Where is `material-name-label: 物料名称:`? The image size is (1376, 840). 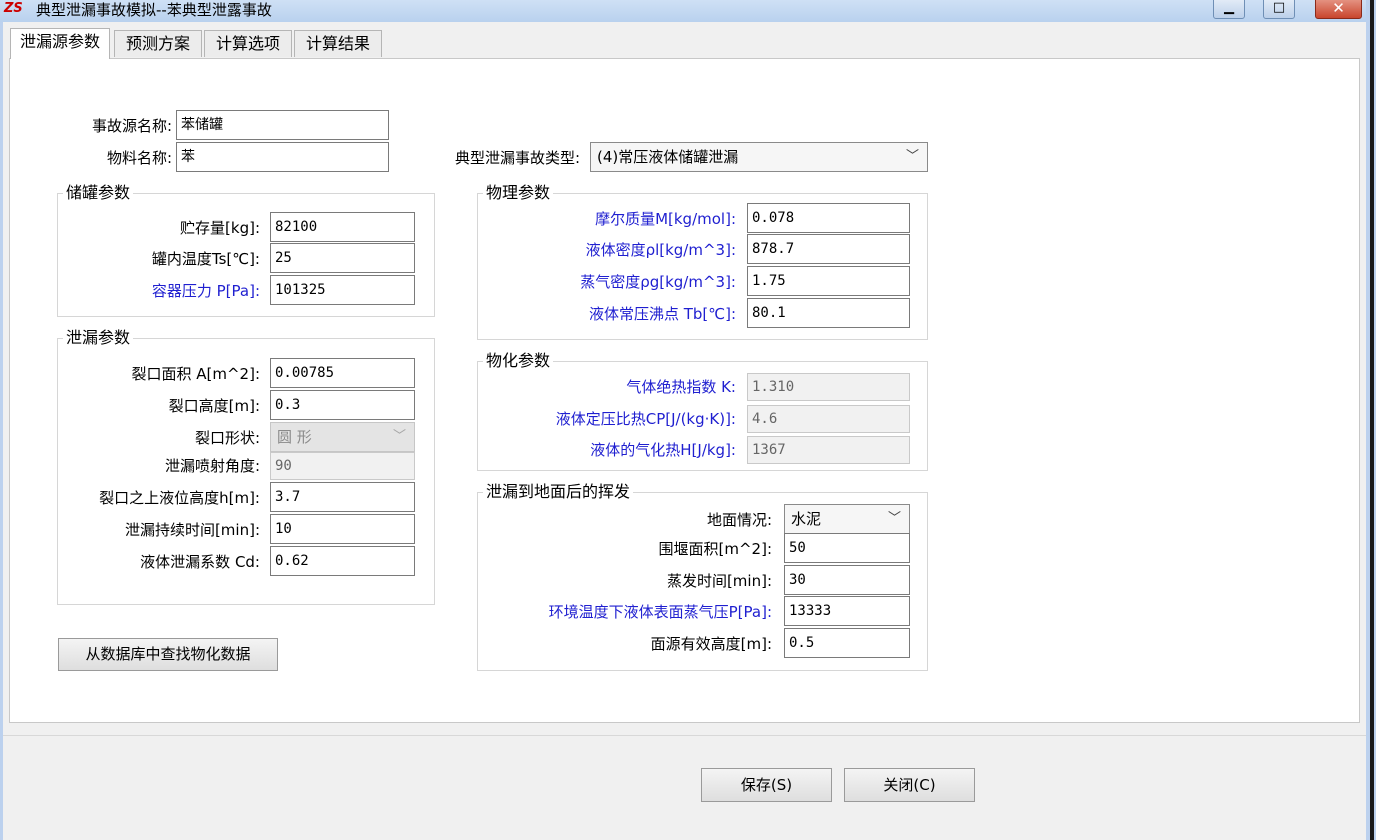 material-name-label: 物料名称: is located at coordinates (139, 158).